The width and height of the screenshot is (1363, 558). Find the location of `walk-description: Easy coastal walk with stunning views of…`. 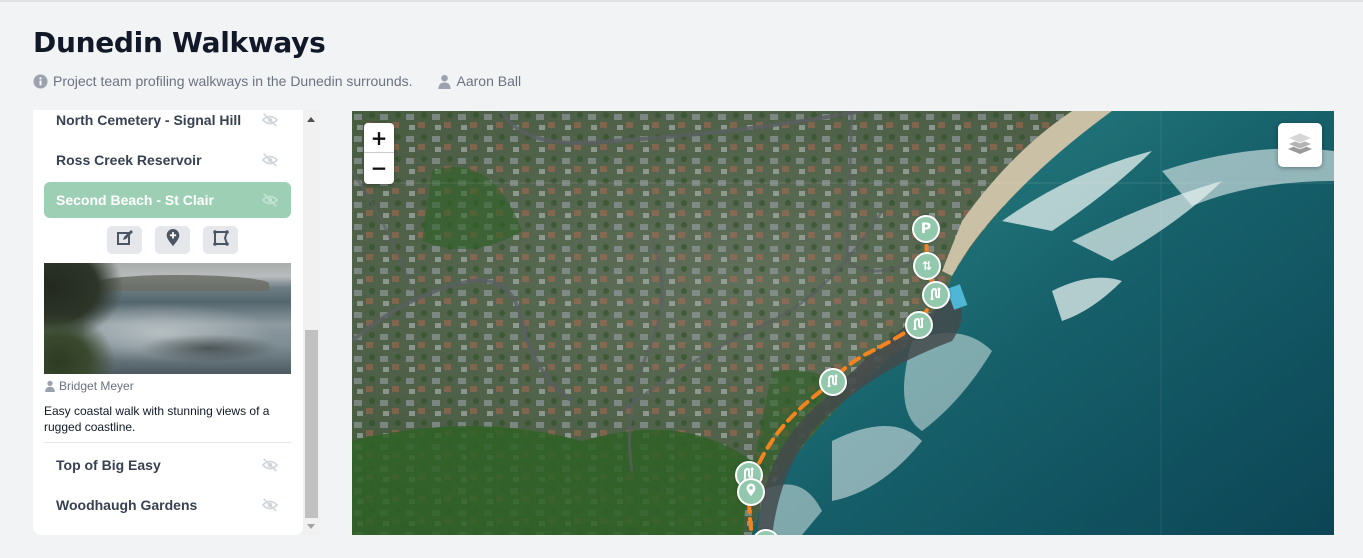

walk-description: Easy coastal walk with stunning views of… is located at coordinates (157, 419).